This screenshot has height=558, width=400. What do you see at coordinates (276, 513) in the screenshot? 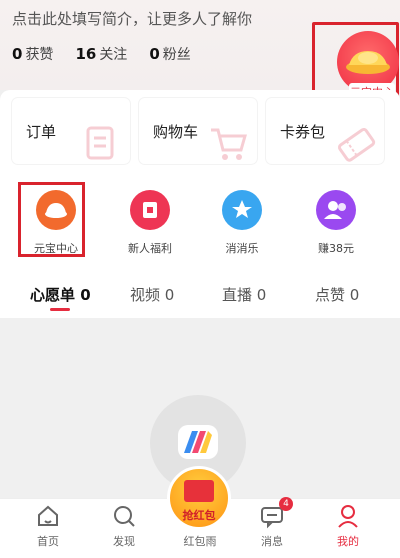
I see `message-icon: 4` at bounding box center [276, 513].